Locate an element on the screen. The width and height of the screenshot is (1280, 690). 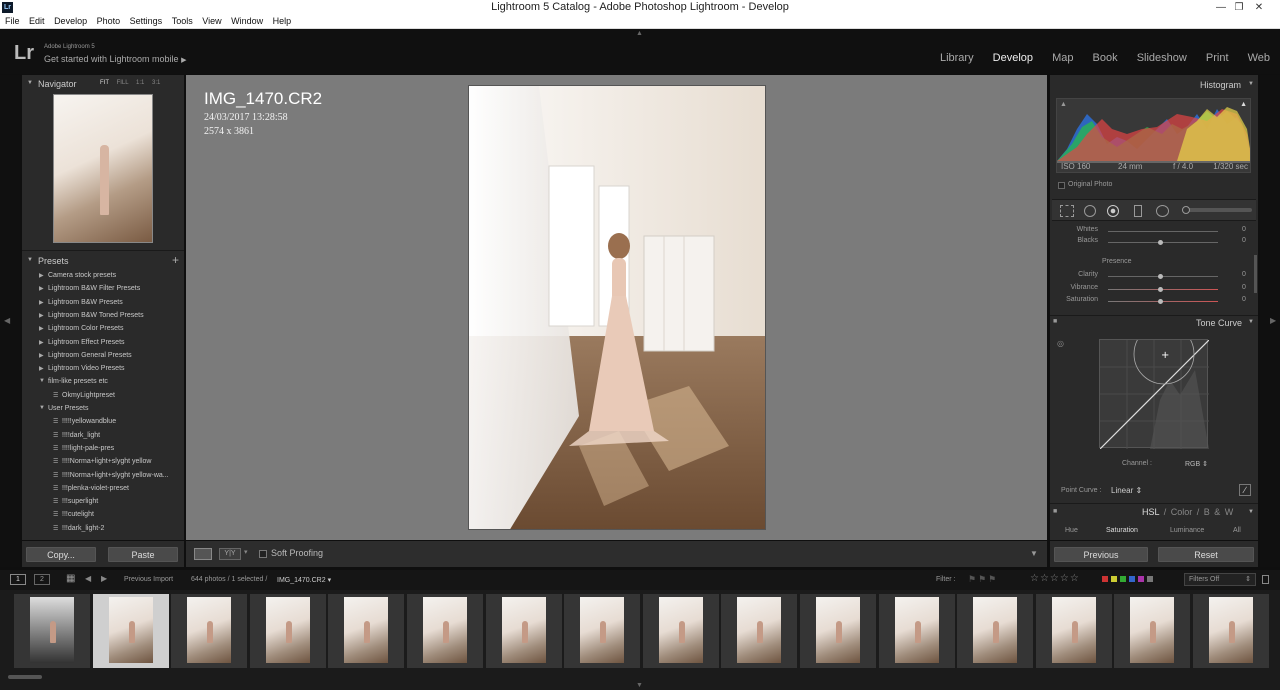
second-screen-button: 2 is located at coordinates (42, 579).